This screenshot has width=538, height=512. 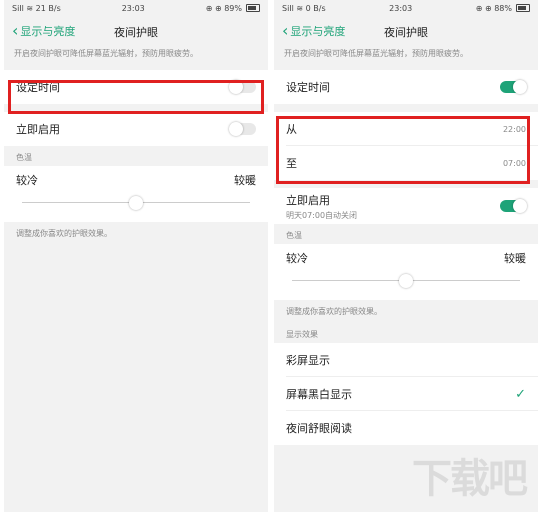 I want to click on schedule-toggle, so click(x=513, y=87).